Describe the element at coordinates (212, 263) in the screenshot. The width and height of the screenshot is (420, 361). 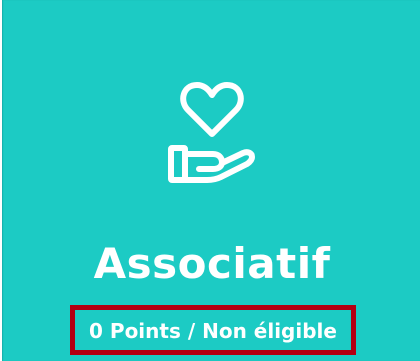
I see `card-title: Associatif` at that location.